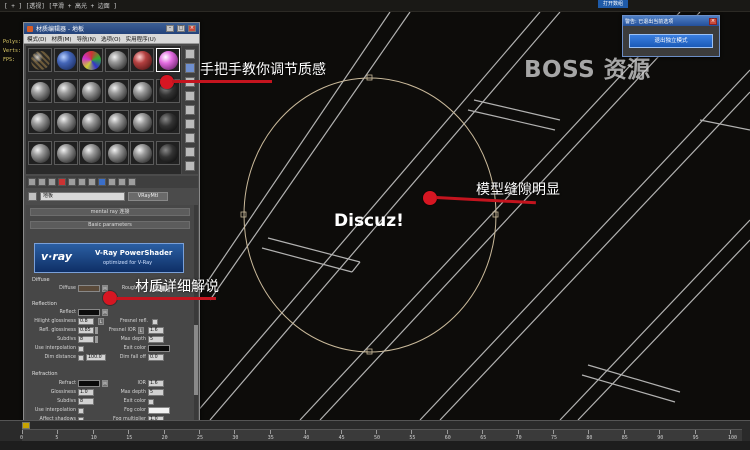  What do you see at coordinates (190, 124) in the screenshot?
I see `make-preview-icon` at bounding box center [190, 124].